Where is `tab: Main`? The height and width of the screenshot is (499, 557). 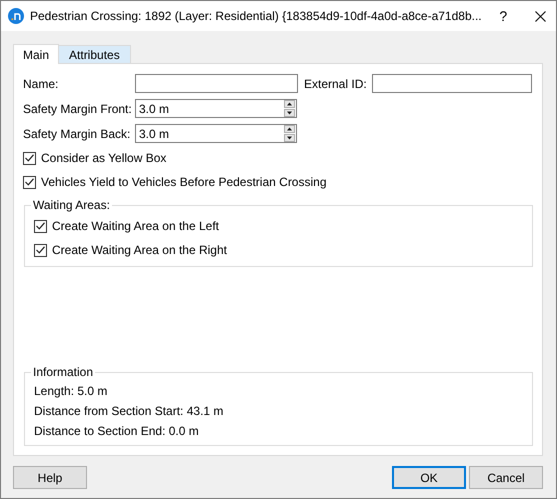
tab: Main is located at coordinates (36, 54).